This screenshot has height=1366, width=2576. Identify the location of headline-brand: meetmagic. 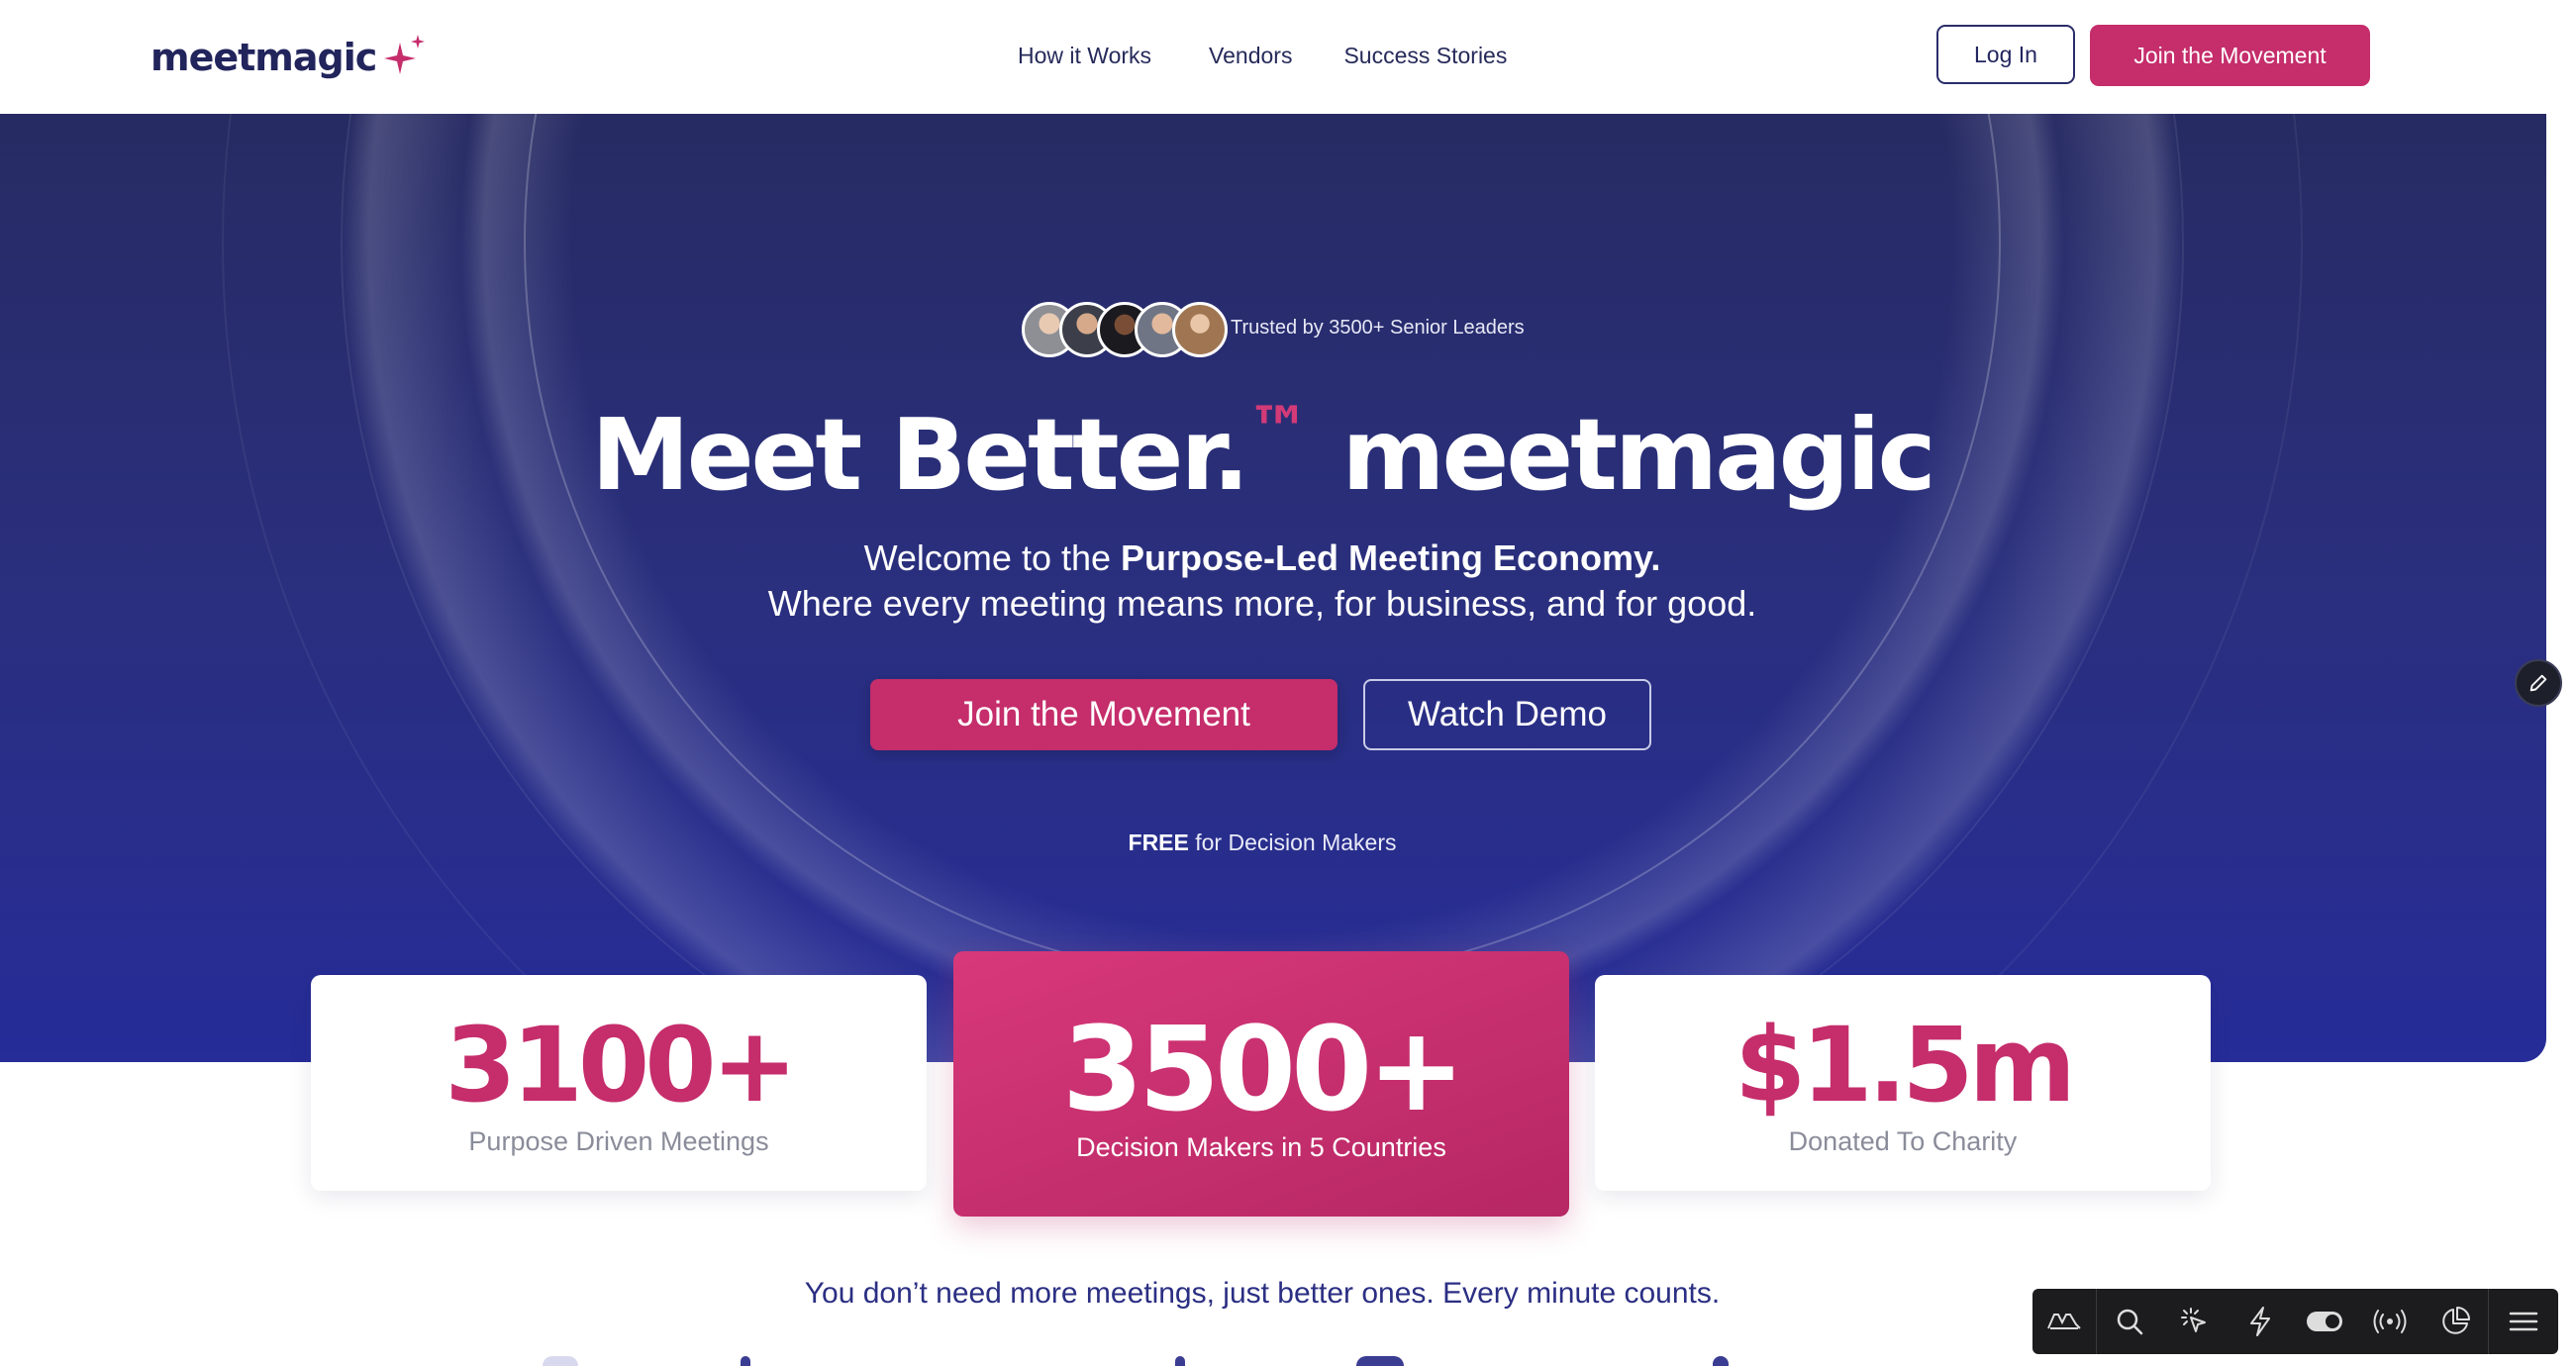
(1638, 455).